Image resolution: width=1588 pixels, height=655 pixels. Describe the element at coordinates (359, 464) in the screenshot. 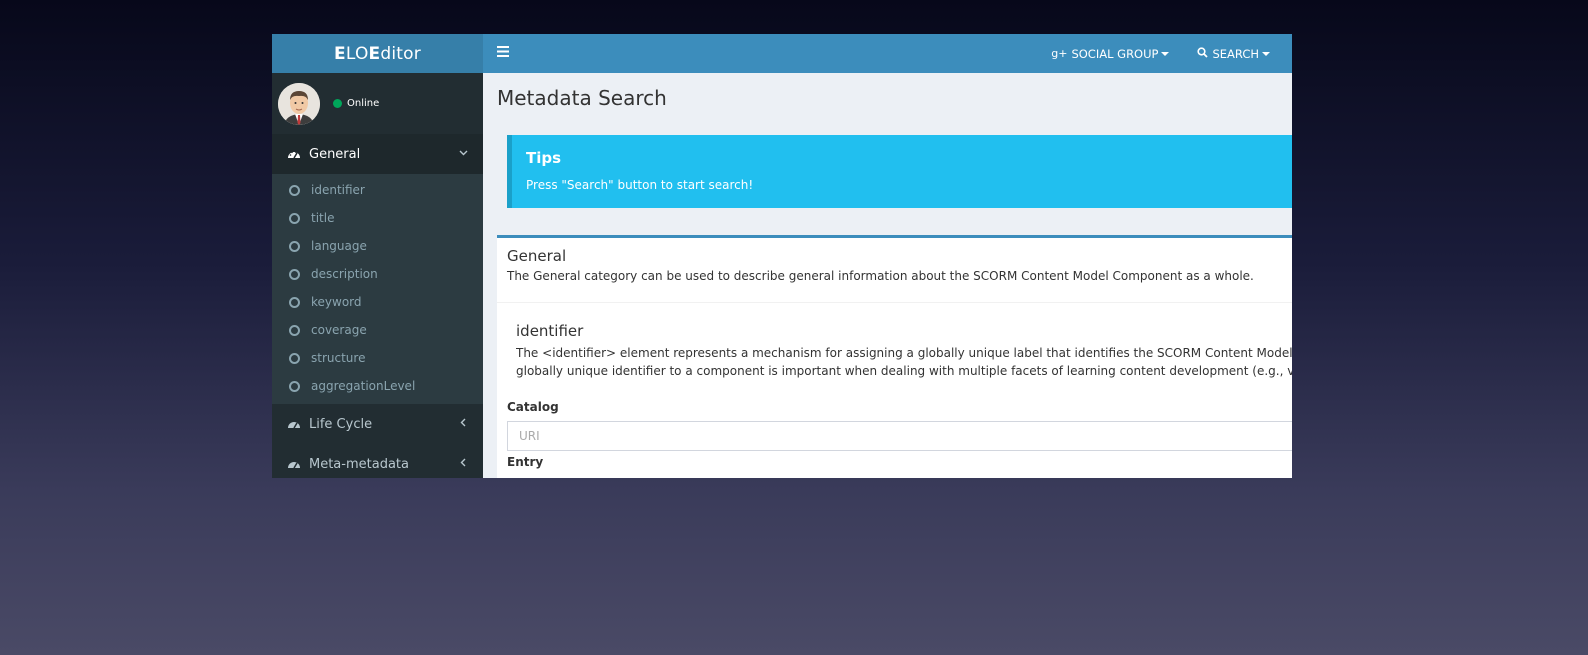

I see `sidebar-section-label: Meta-metadata` at that location.